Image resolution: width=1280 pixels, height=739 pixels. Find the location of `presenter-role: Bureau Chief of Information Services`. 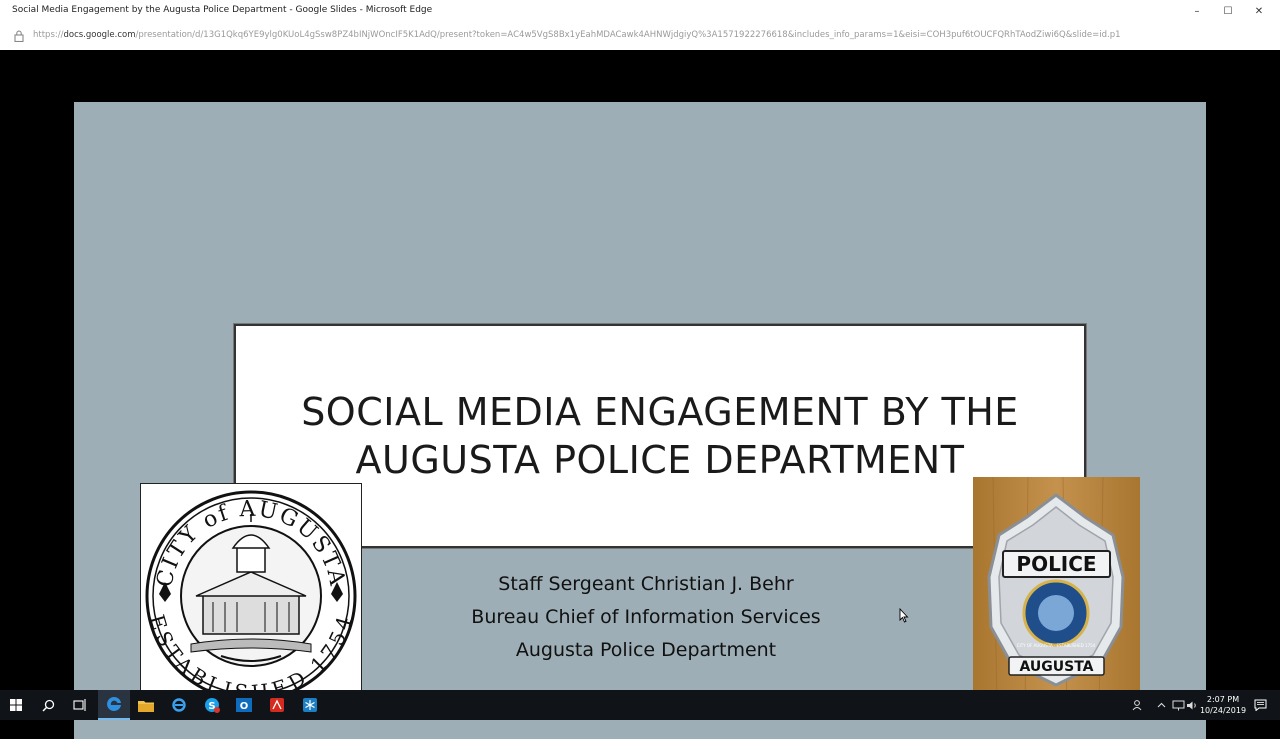

presenter-role: Bureau Chief of Information Services is located at coordinates (646, 617).